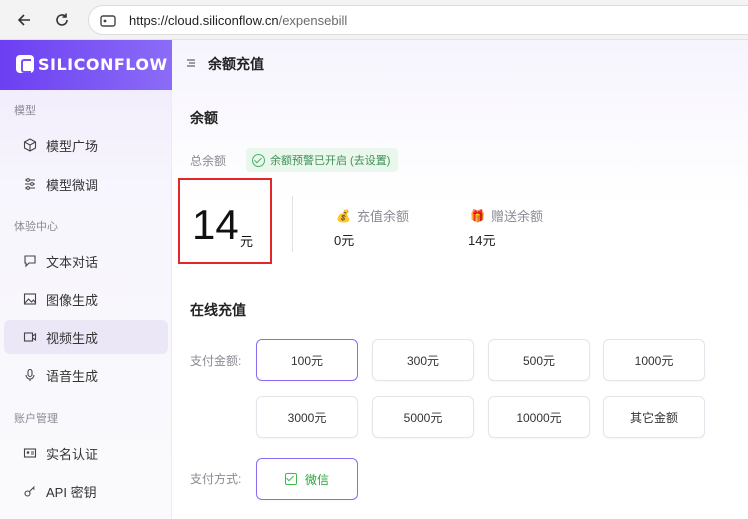 The image size is (748, 519). What do you see at coordinates (72, 185) in the screenshot?
I see `sidebar-item-label: 模型微调` at bounding box center [72, 185].